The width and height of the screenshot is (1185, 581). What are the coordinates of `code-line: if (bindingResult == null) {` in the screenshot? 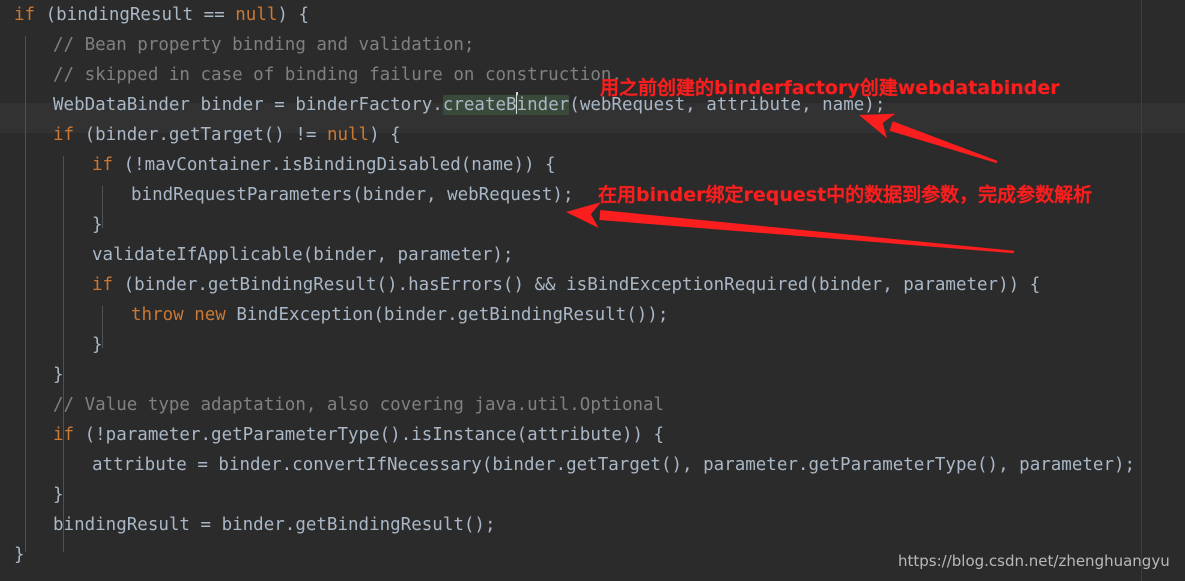 It's located at (161, 15).